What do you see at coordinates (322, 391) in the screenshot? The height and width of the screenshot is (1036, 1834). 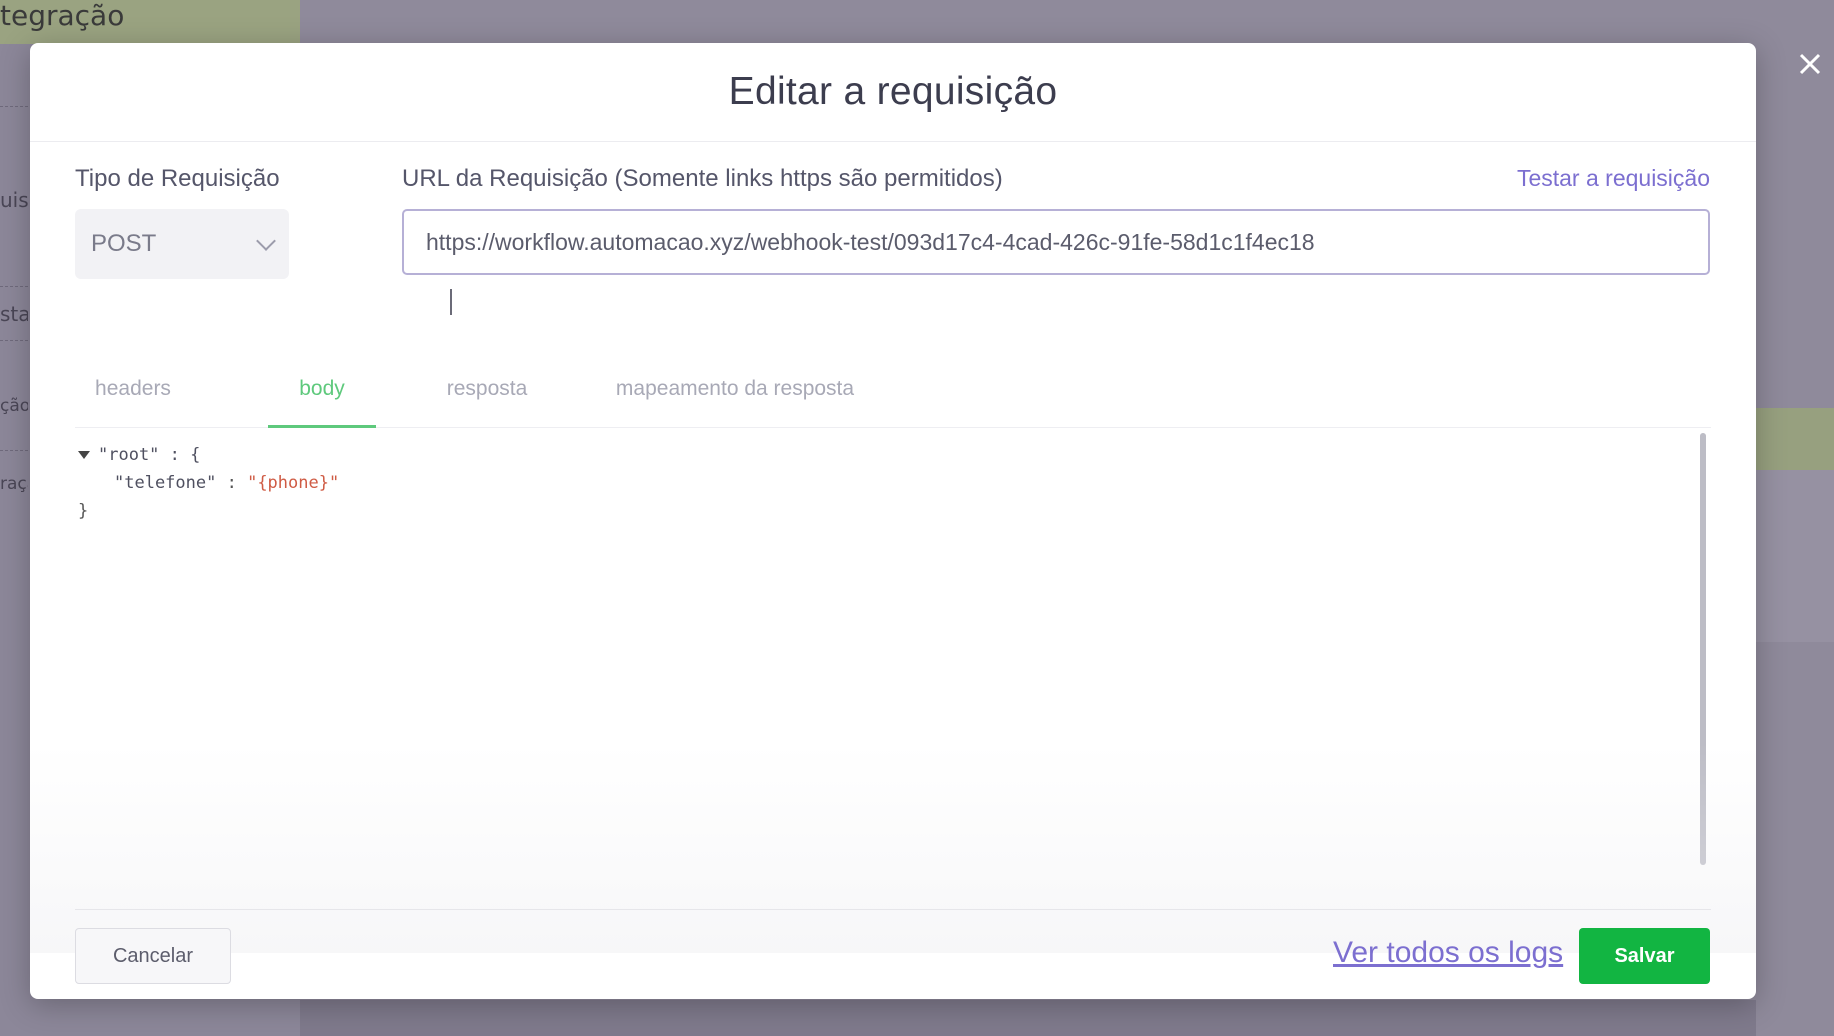 I see `tab-body: body` at bounding box center [322, 391].